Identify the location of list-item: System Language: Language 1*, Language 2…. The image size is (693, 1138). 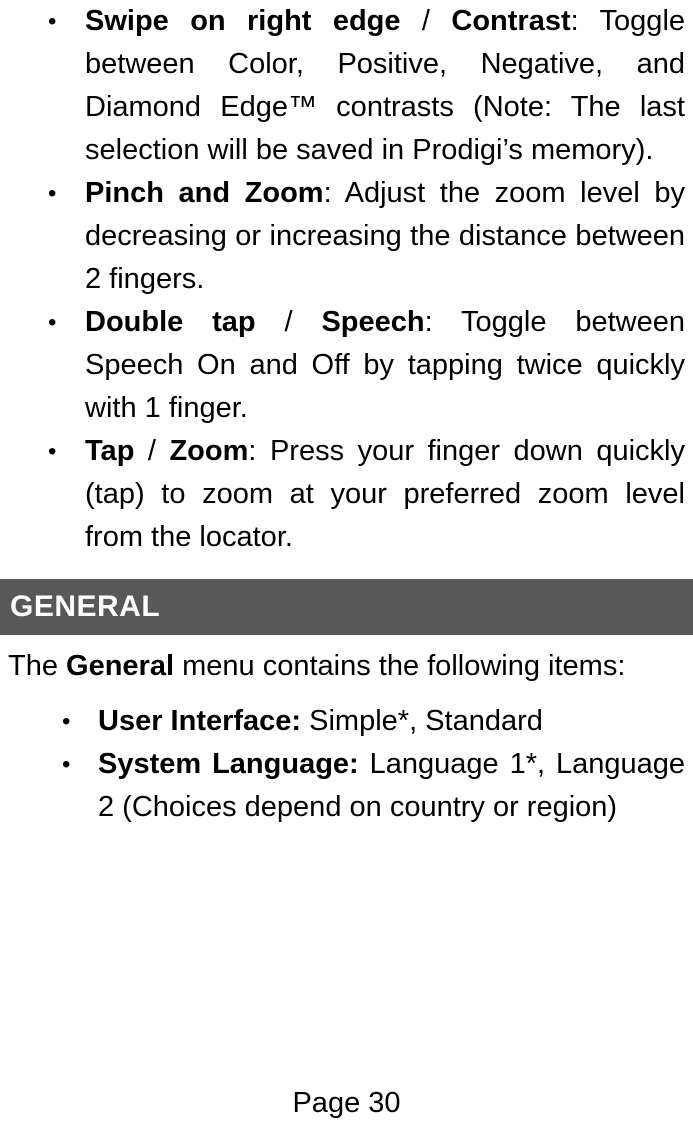
(346, 786).